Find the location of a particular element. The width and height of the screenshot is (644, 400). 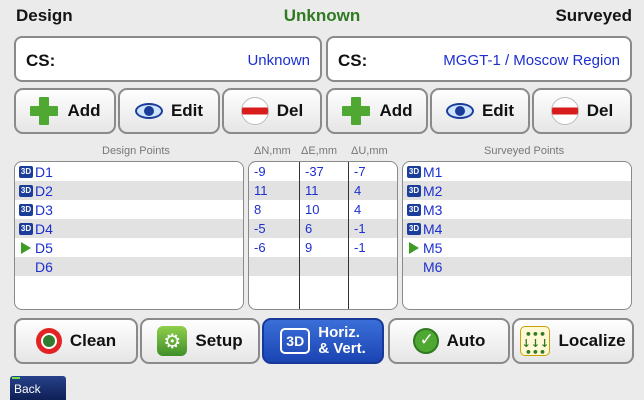

localize-label: Localize is located at coordinates (592, 340).